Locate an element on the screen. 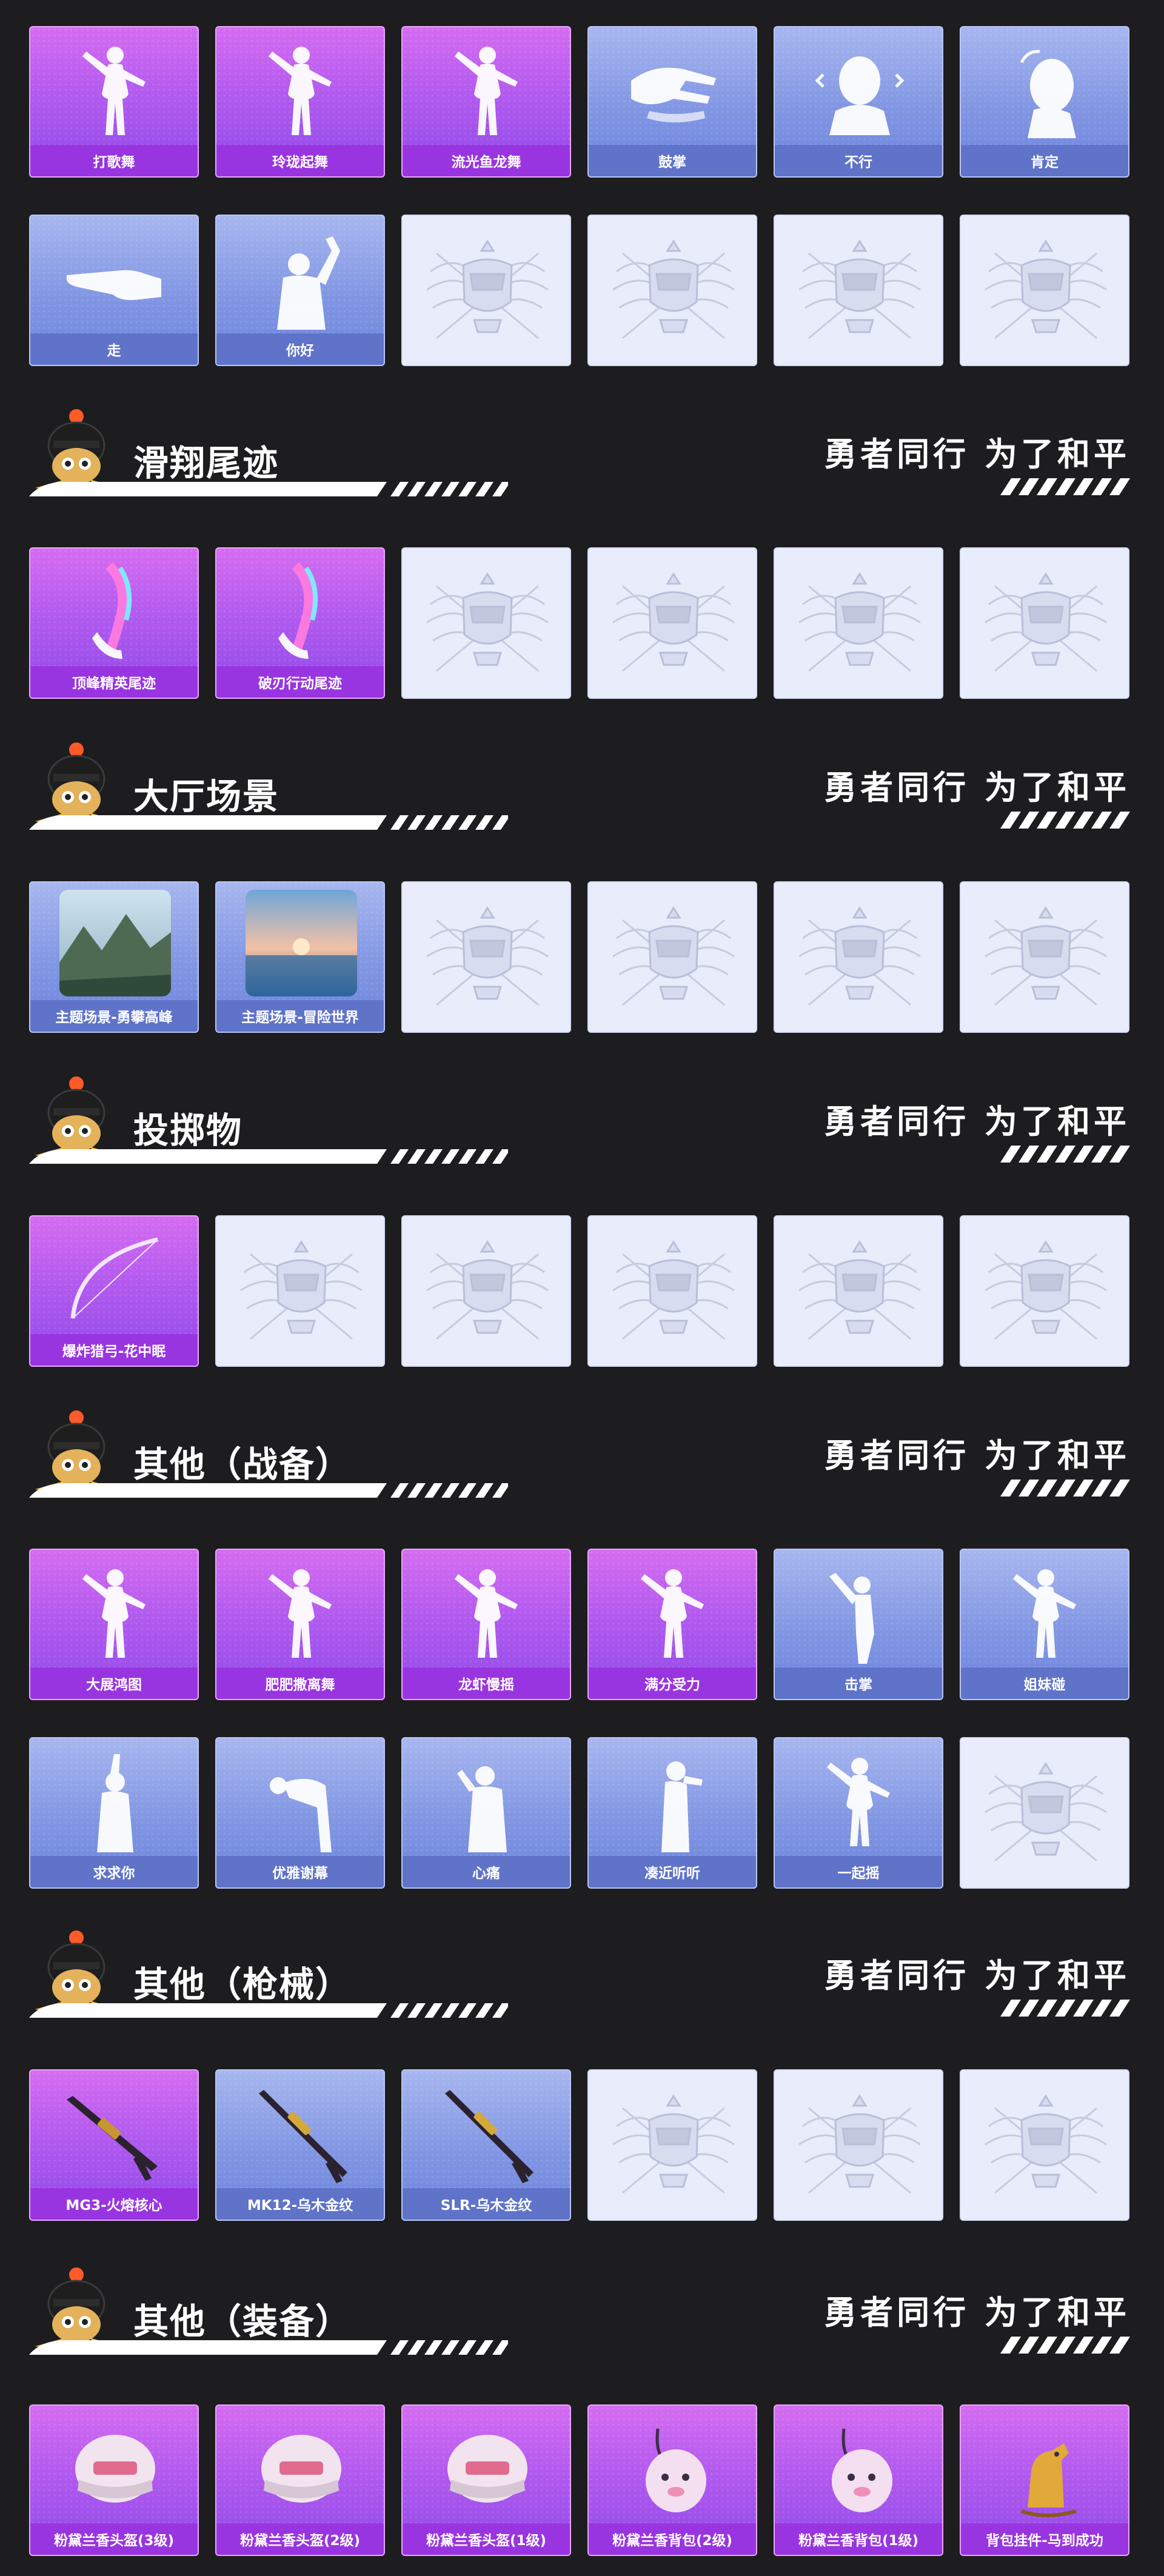  reward-name: 玲珑起舞 is located at coordinates (300, 161).